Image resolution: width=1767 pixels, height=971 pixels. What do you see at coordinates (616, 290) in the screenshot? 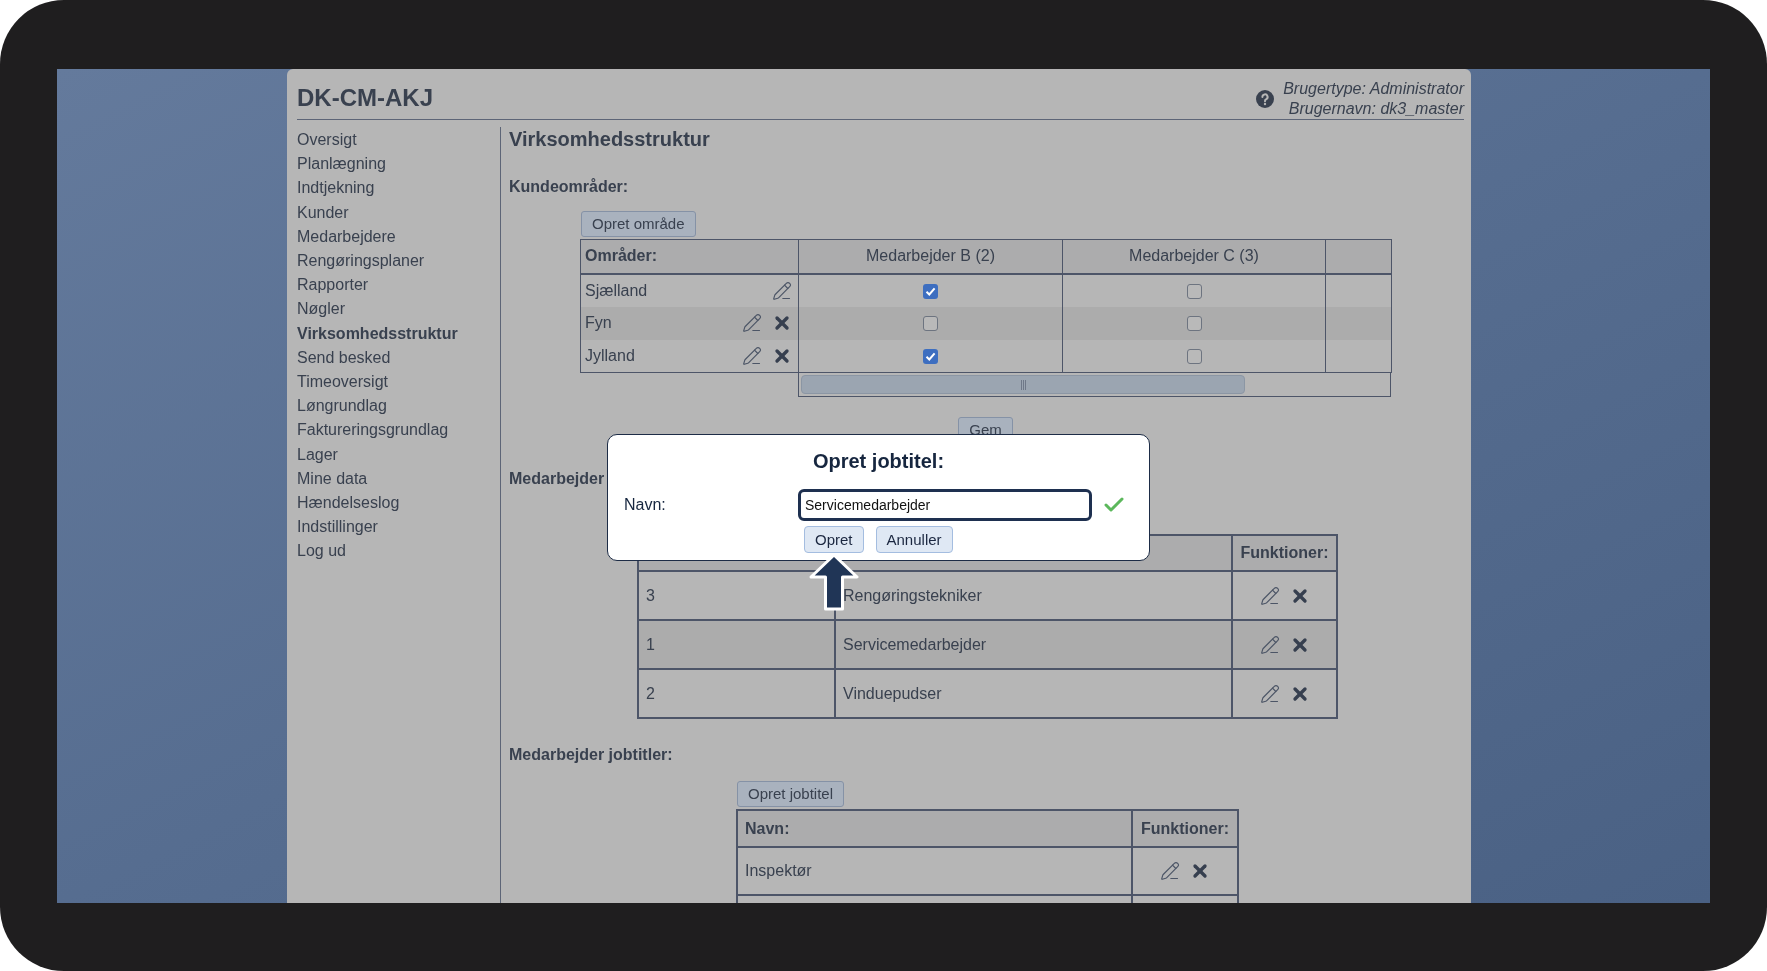
I see `table-cell-text: Sjælland` at bounding box center [616, 290].